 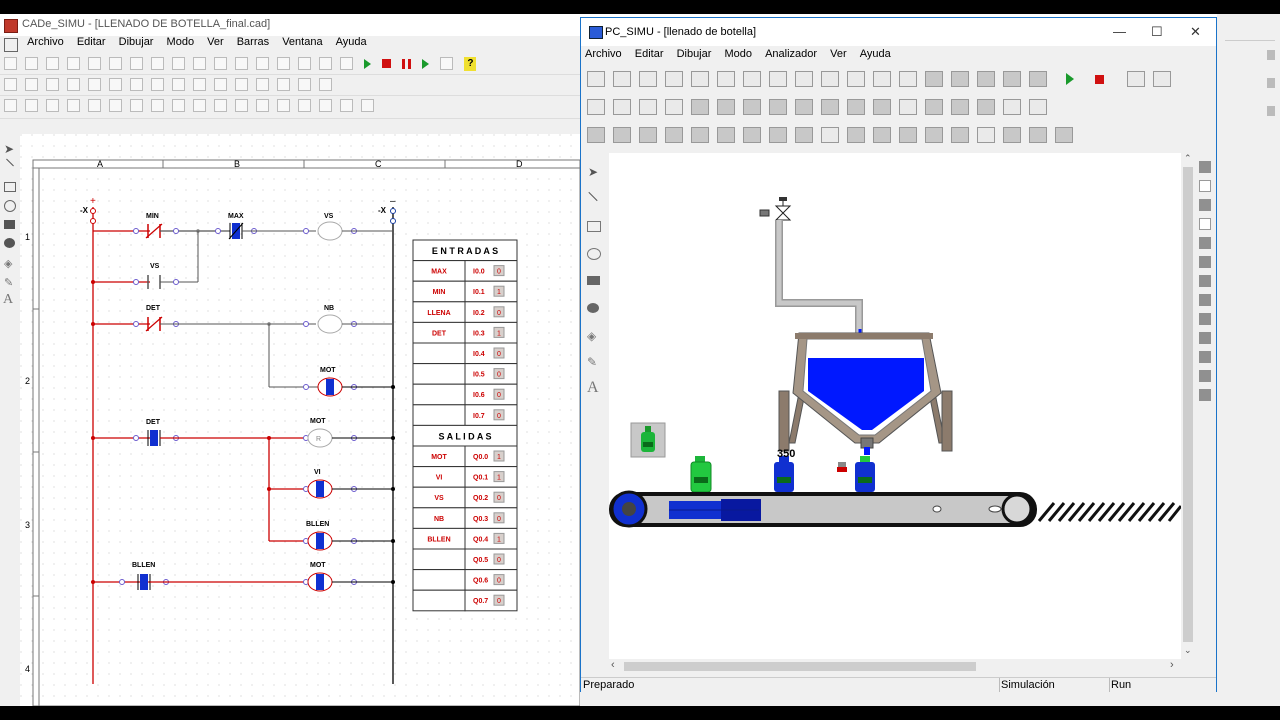 What do you see at coordinates (215, 42) in the screenshot?
I see `menu-ver: Ver` at bounding box center [215, 42].